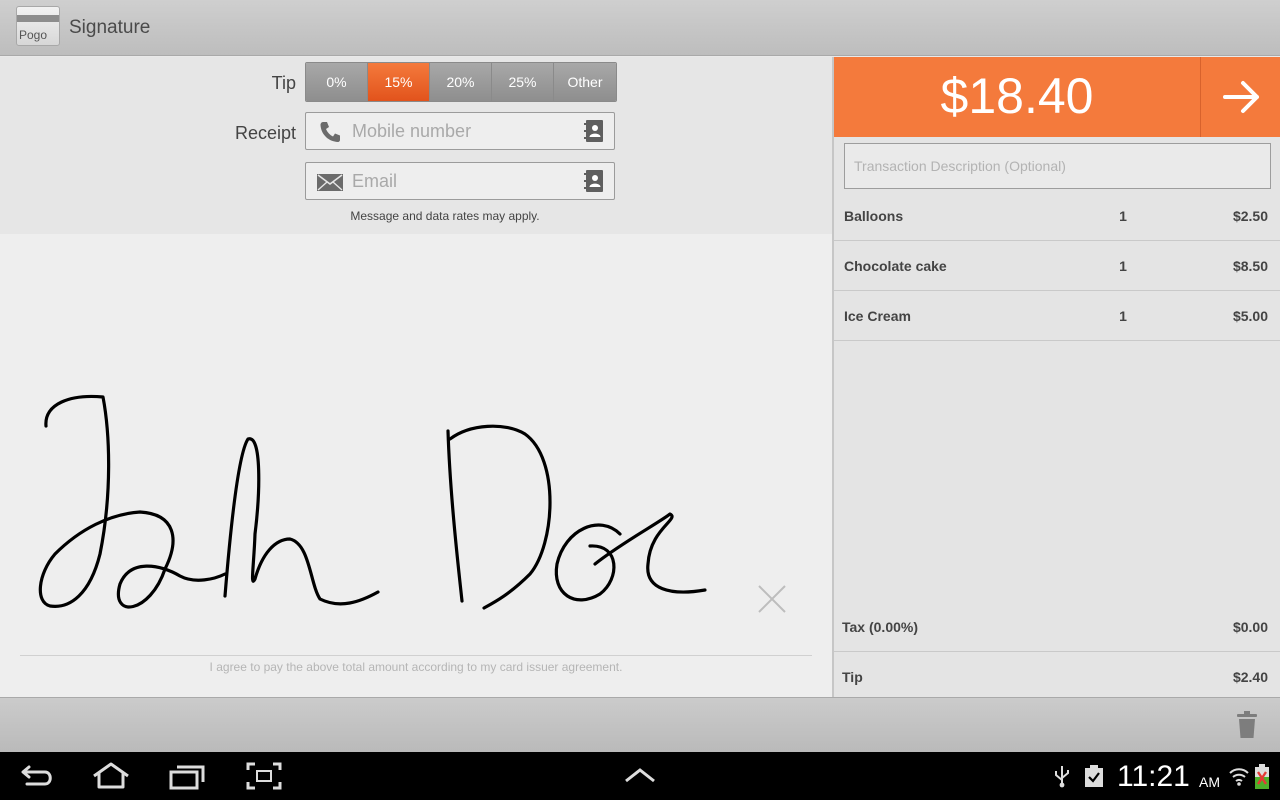  I want to click on email-field, so click(460, 181).